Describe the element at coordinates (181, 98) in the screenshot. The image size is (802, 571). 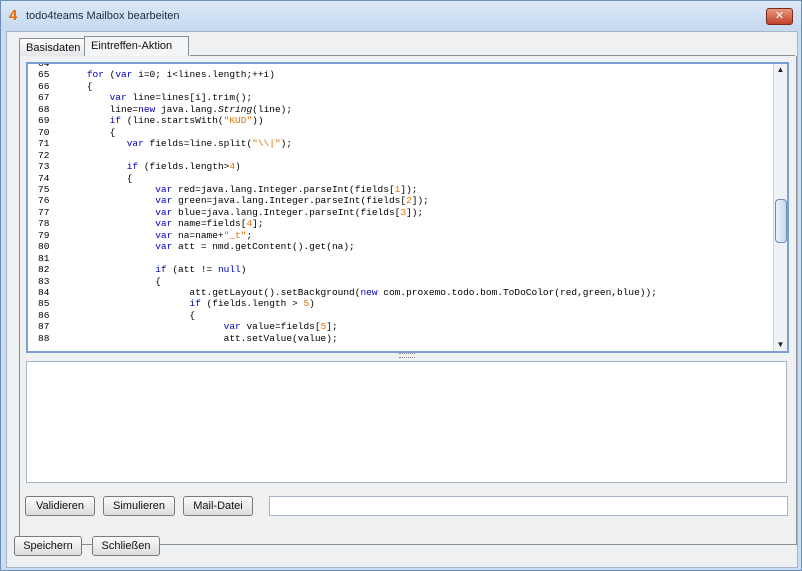
I see `code-text: var line=lines[i].trim();` at that location.